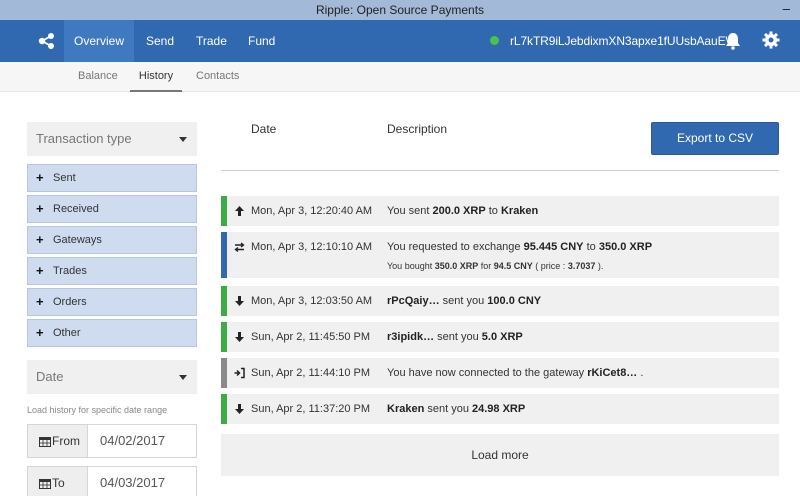 The image size is (800, 496). What do you see at coordinates (786, 9) in the screenshot?
I see `minimize-button: –` at bounding box center [786, 9].